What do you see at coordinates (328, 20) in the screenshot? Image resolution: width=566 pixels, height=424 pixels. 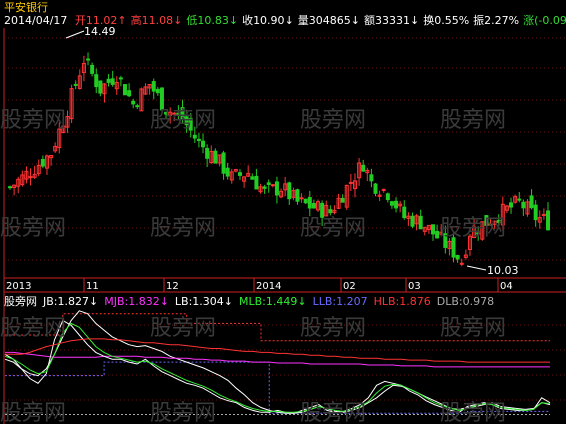 I see `header-item-4: 量304865↓` at bounding box center [328, 20].